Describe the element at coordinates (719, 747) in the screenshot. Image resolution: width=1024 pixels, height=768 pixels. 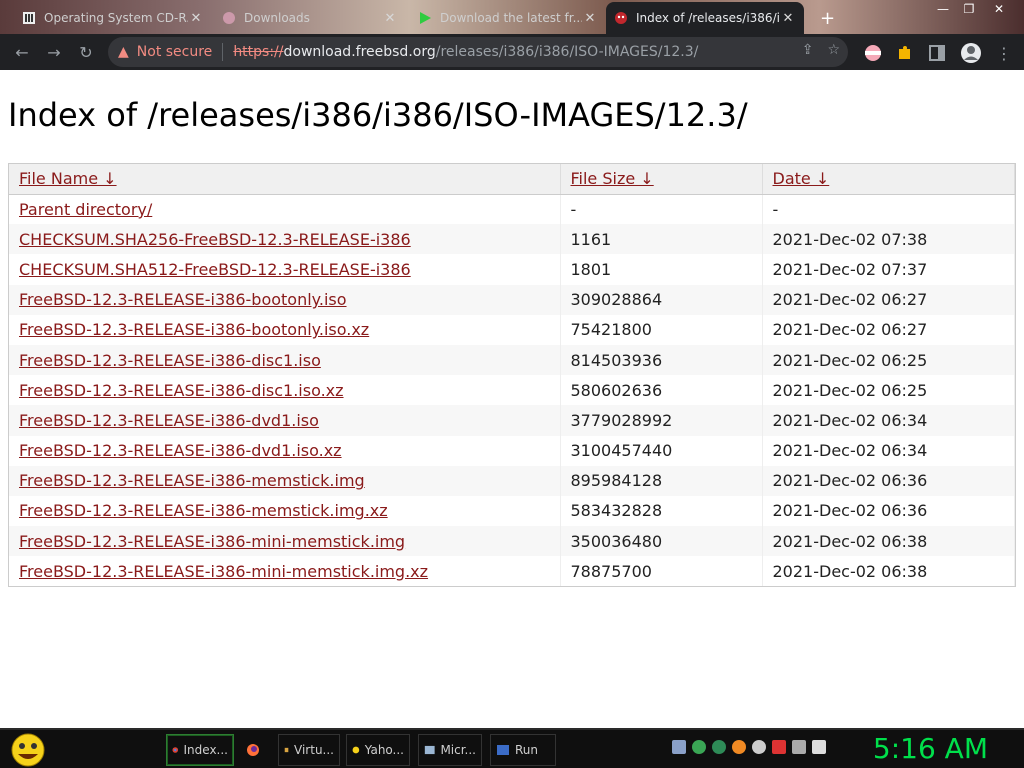
I see `sync-icon` at that location.